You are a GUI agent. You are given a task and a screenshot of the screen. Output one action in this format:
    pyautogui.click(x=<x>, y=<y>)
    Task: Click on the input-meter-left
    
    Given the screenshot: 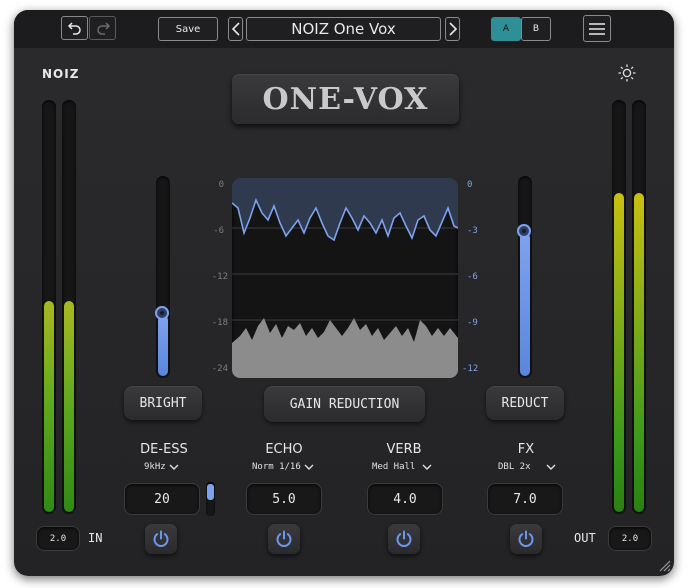 What is the action you would take?
    pyautogui.click(x=49, y=307)
    